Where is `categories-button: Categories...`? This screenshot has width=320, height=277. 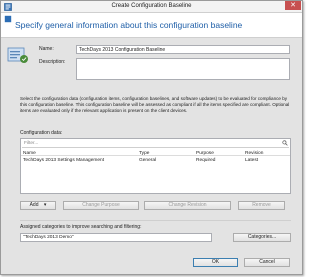
categories-button: Categories... is located at coordinates (262, 237).